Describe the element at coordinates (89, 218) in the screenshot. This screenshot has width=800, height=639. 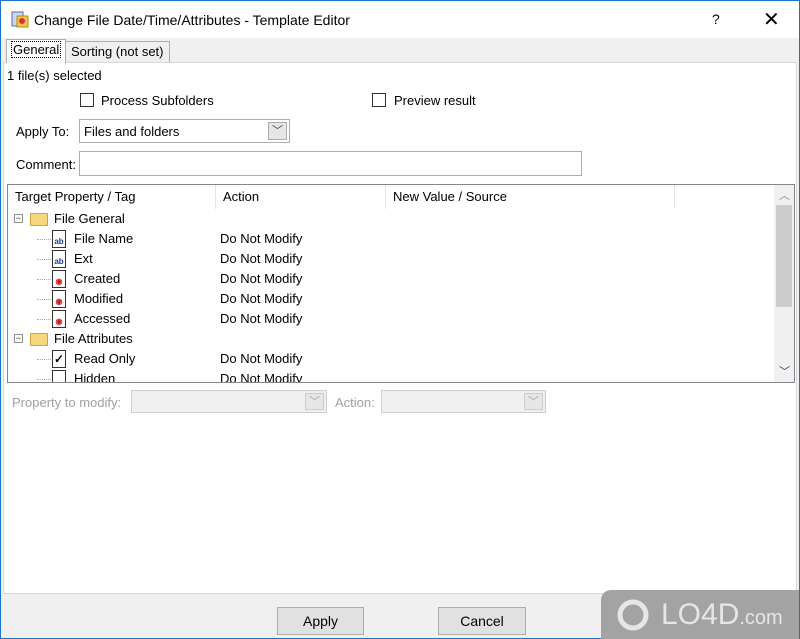
I see `group-label: File General` at that location.